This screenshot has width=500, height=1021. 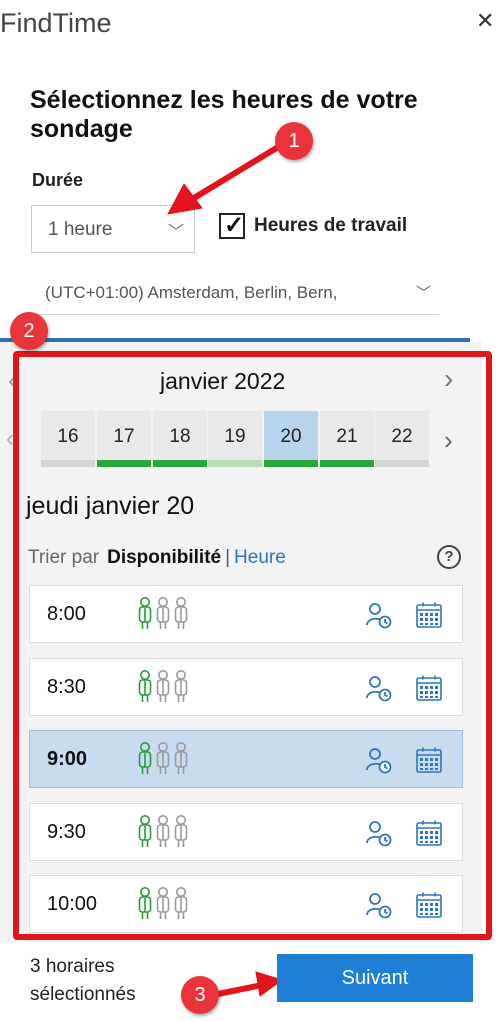 What do you see at coordinates (402, 436) in the screenshot?
I see `day-number: 22` at bounding box center [402, 436].